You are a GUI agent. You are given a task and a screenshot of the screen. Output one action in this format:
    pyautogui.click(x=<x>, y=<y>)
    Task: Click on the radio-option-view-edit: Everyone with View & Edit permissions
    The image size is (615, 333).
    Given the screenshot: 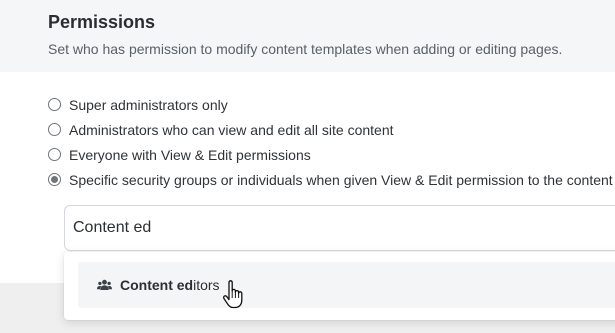 What is the action you would take?
    pyautogui.click(x=330, y=154)
    